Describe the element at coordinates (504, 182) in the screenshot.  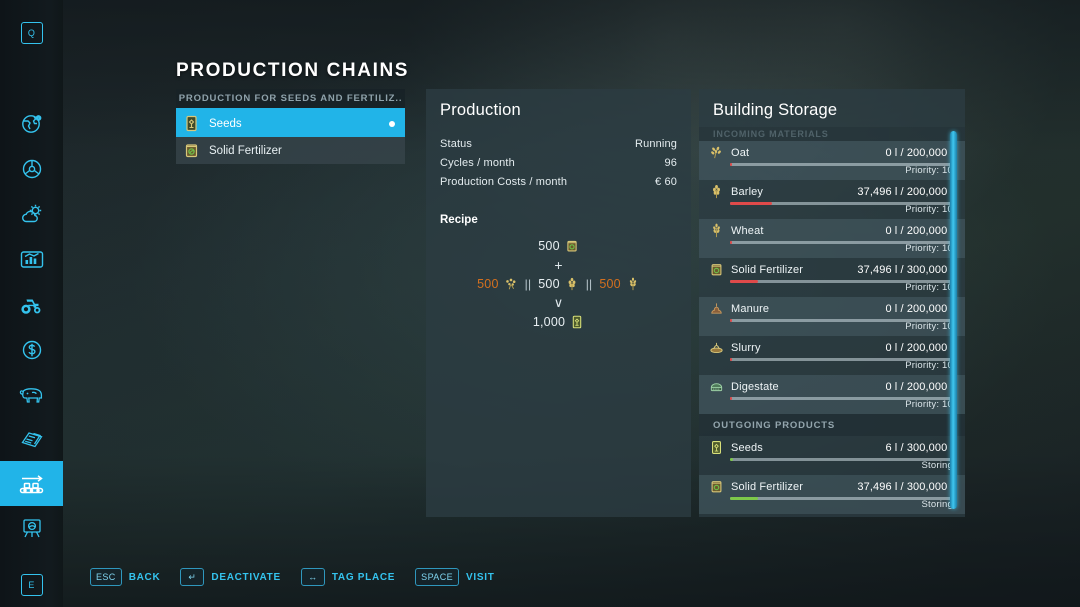
I see `stat-label: Production Costs / month` at that location.